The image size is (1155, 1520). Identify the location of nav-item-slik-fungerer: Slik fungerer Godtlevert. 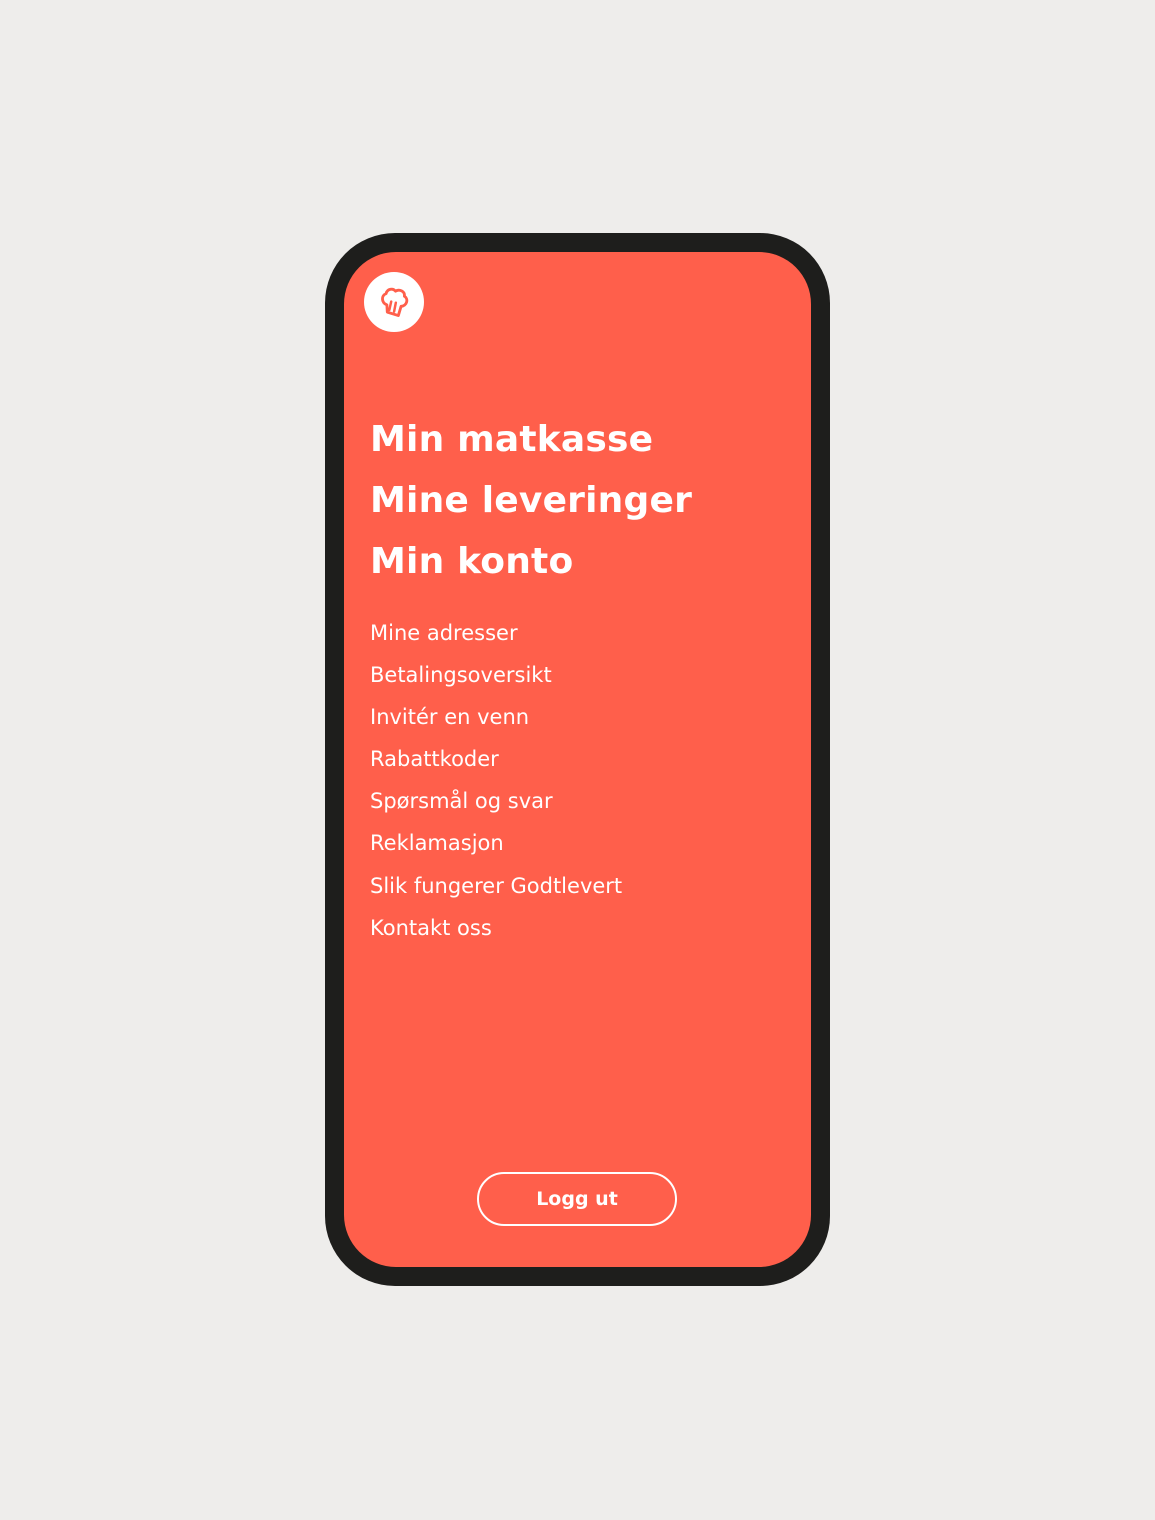
(496, 893).